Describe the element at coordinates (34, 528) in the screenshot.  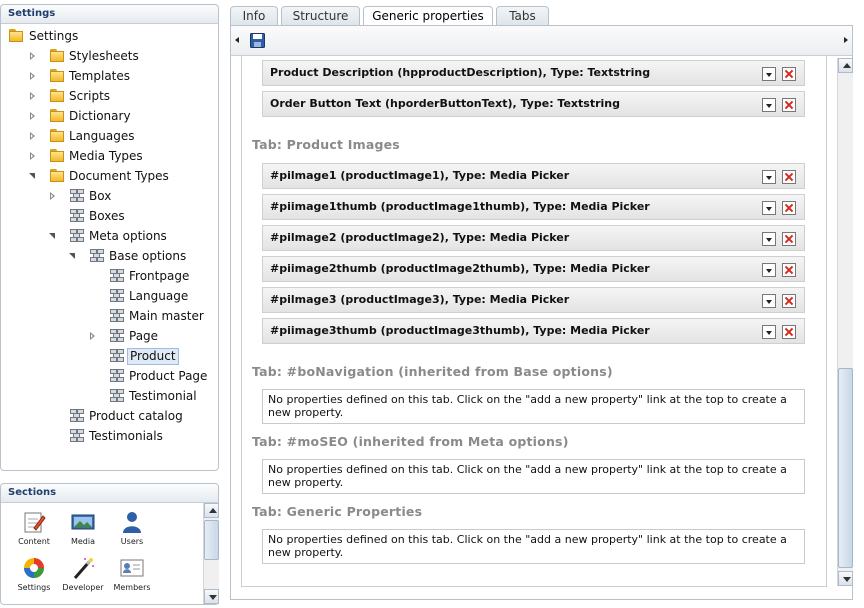
I see `section-content: Content` at that location.